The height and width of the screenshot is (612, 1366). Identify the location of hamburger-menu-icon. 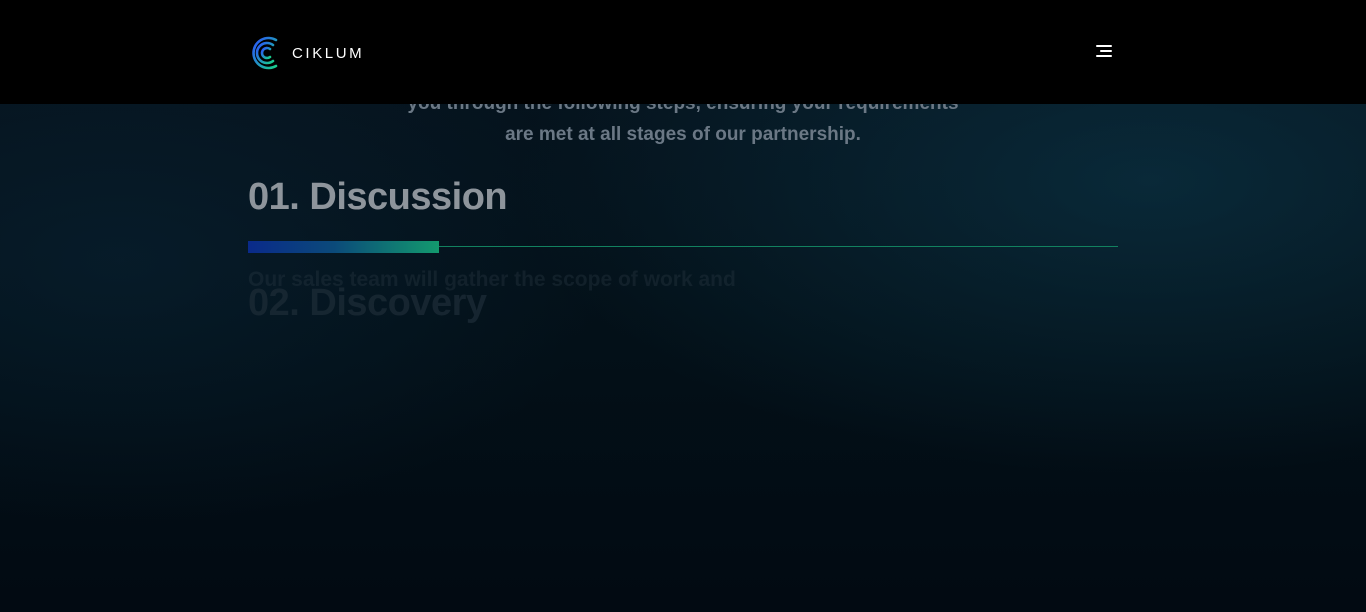
(1104, 52).